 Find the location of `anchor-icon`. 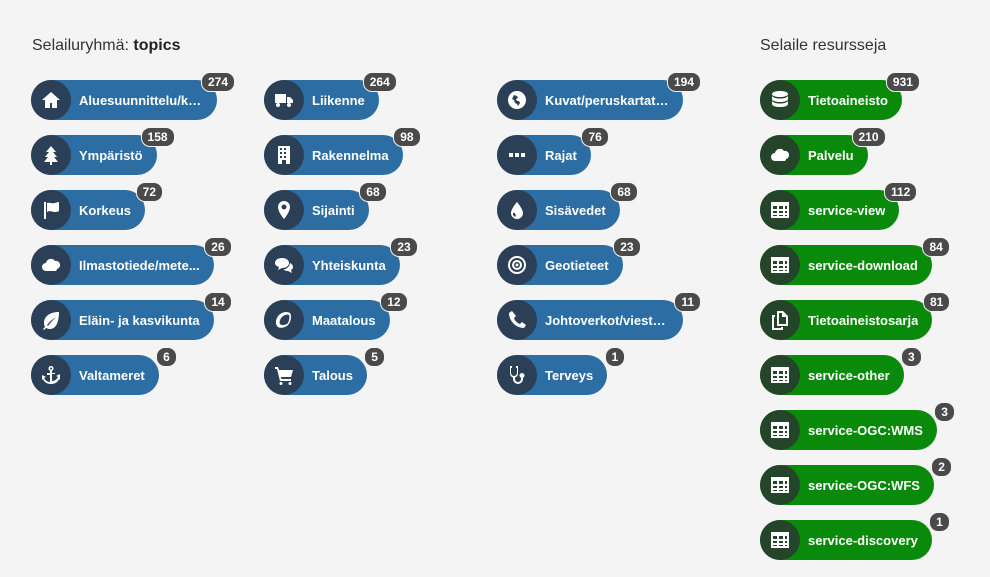

anchor-icon is located at coordinates (51, 375).